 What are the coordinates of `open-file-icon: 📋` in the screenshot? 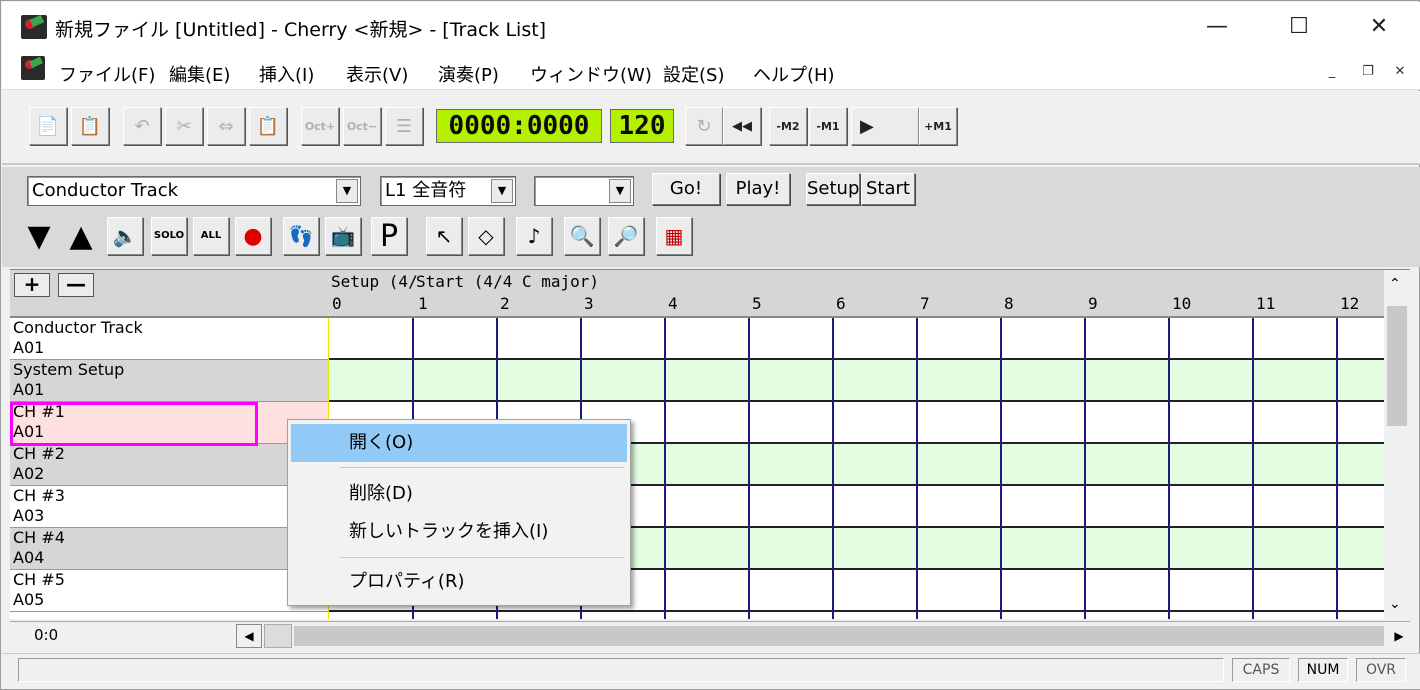 It's located at (90, 126).